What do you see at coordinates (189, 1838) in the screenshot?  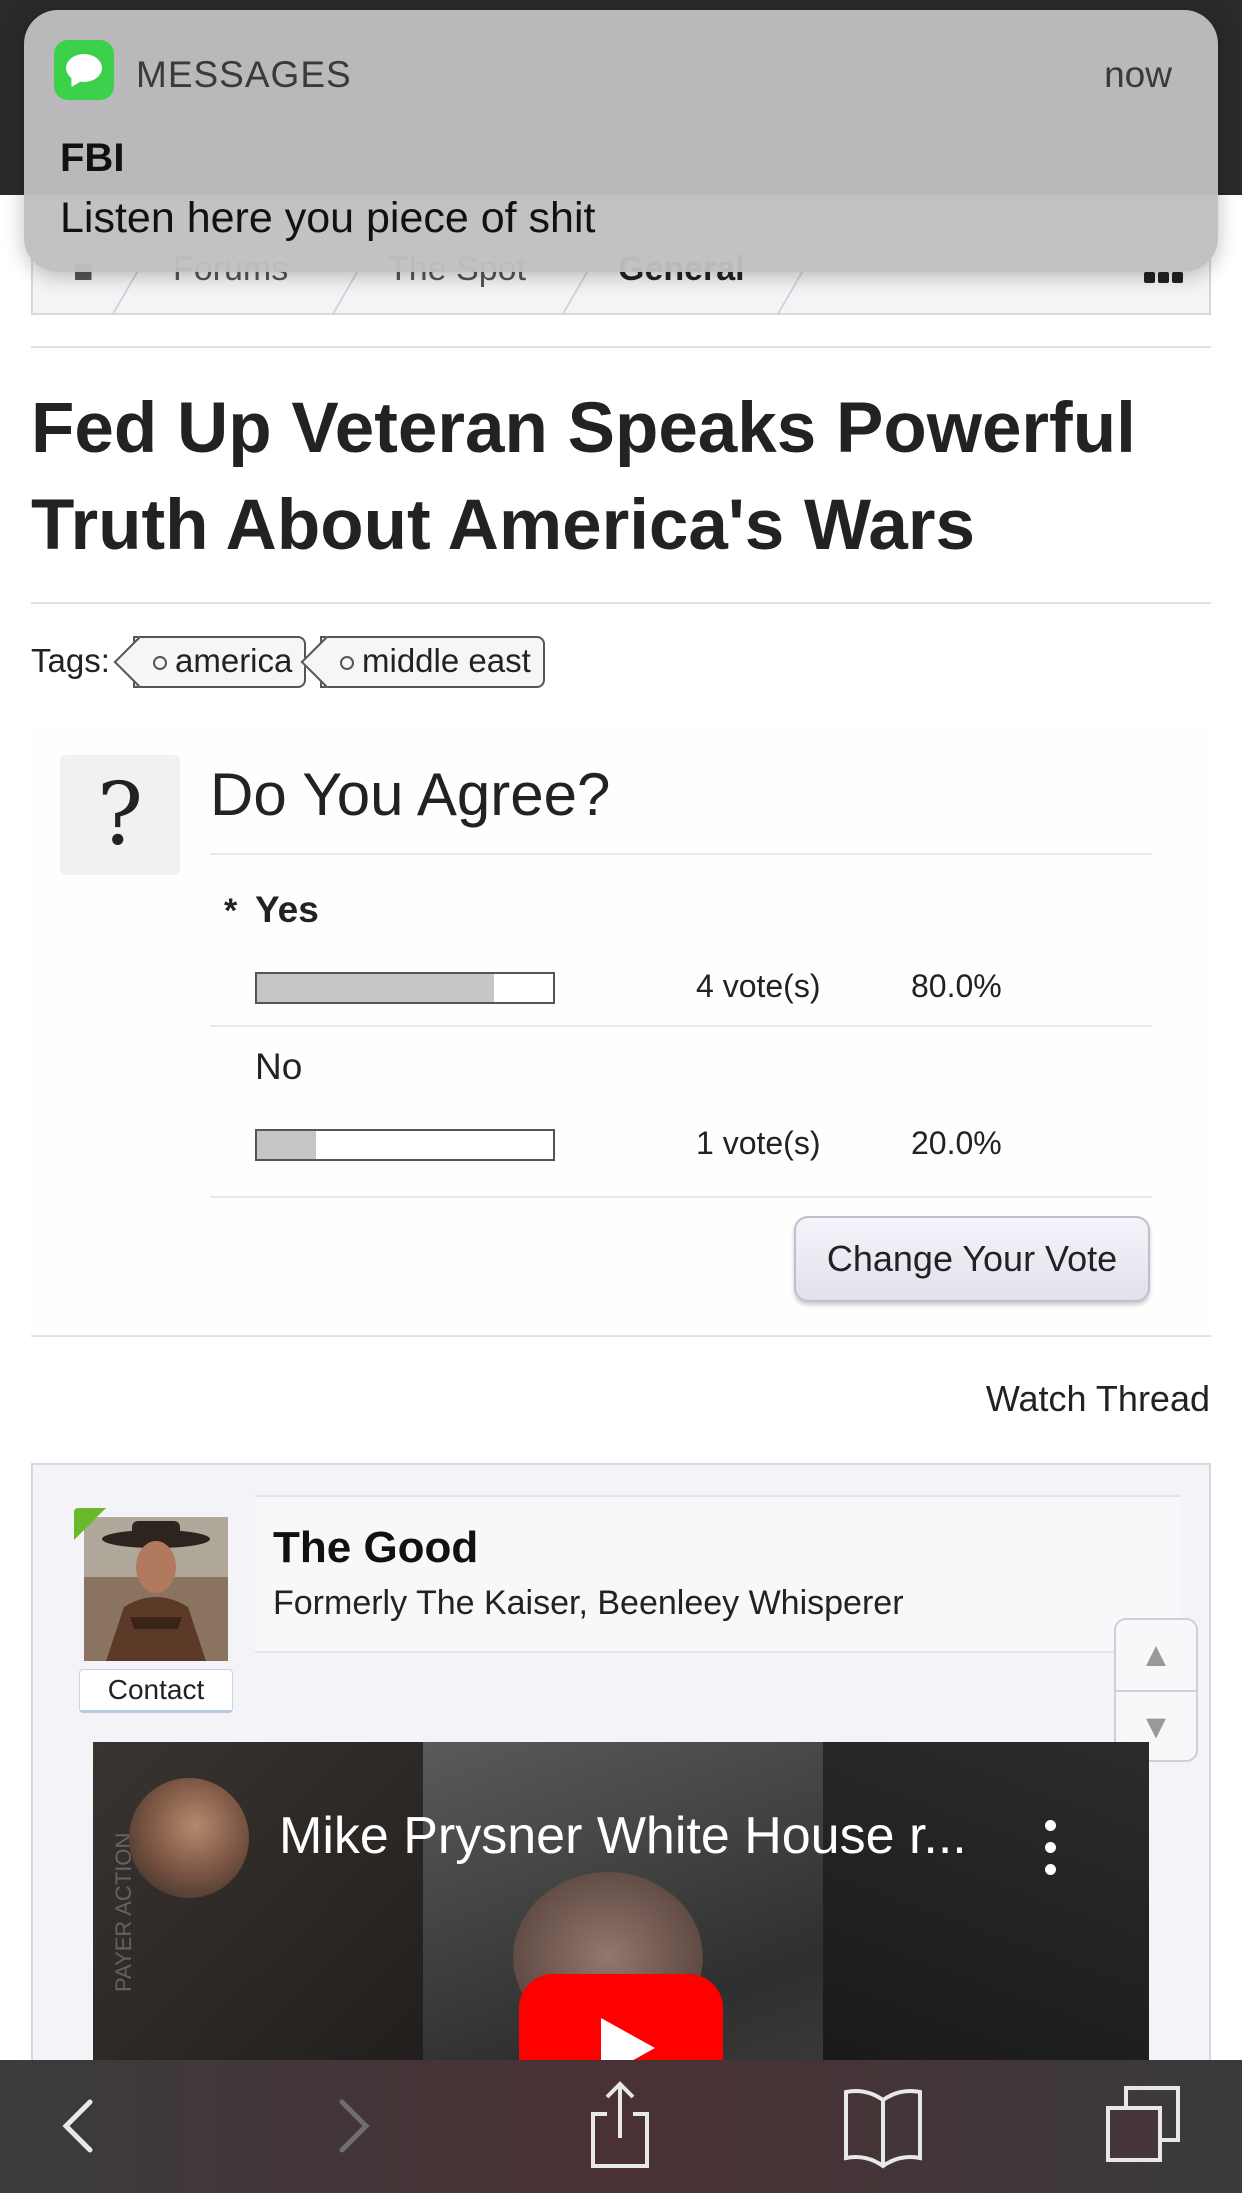 I see `channel-avatar` at bounding box center [189, 1838].